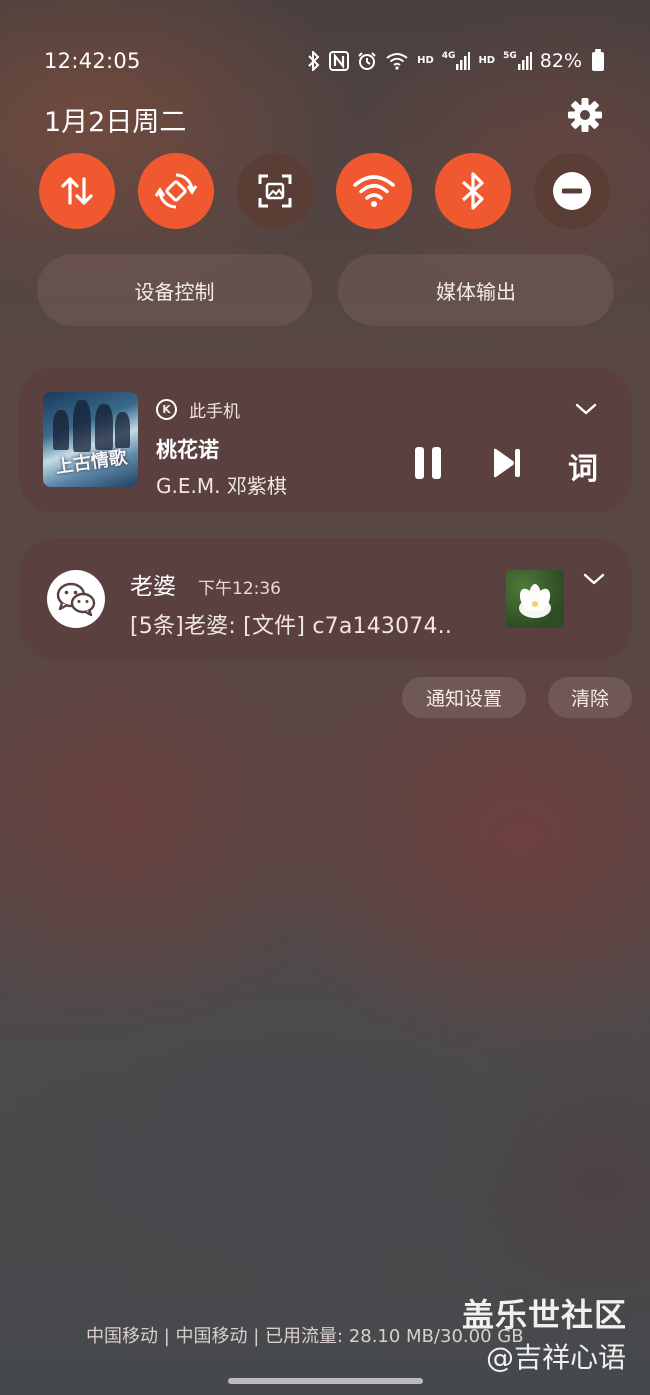 The image size is (650, 1395). Describe the element at coordinates (90, 439) in the screenshot. I see `album-art: 上古情歌` at that location.